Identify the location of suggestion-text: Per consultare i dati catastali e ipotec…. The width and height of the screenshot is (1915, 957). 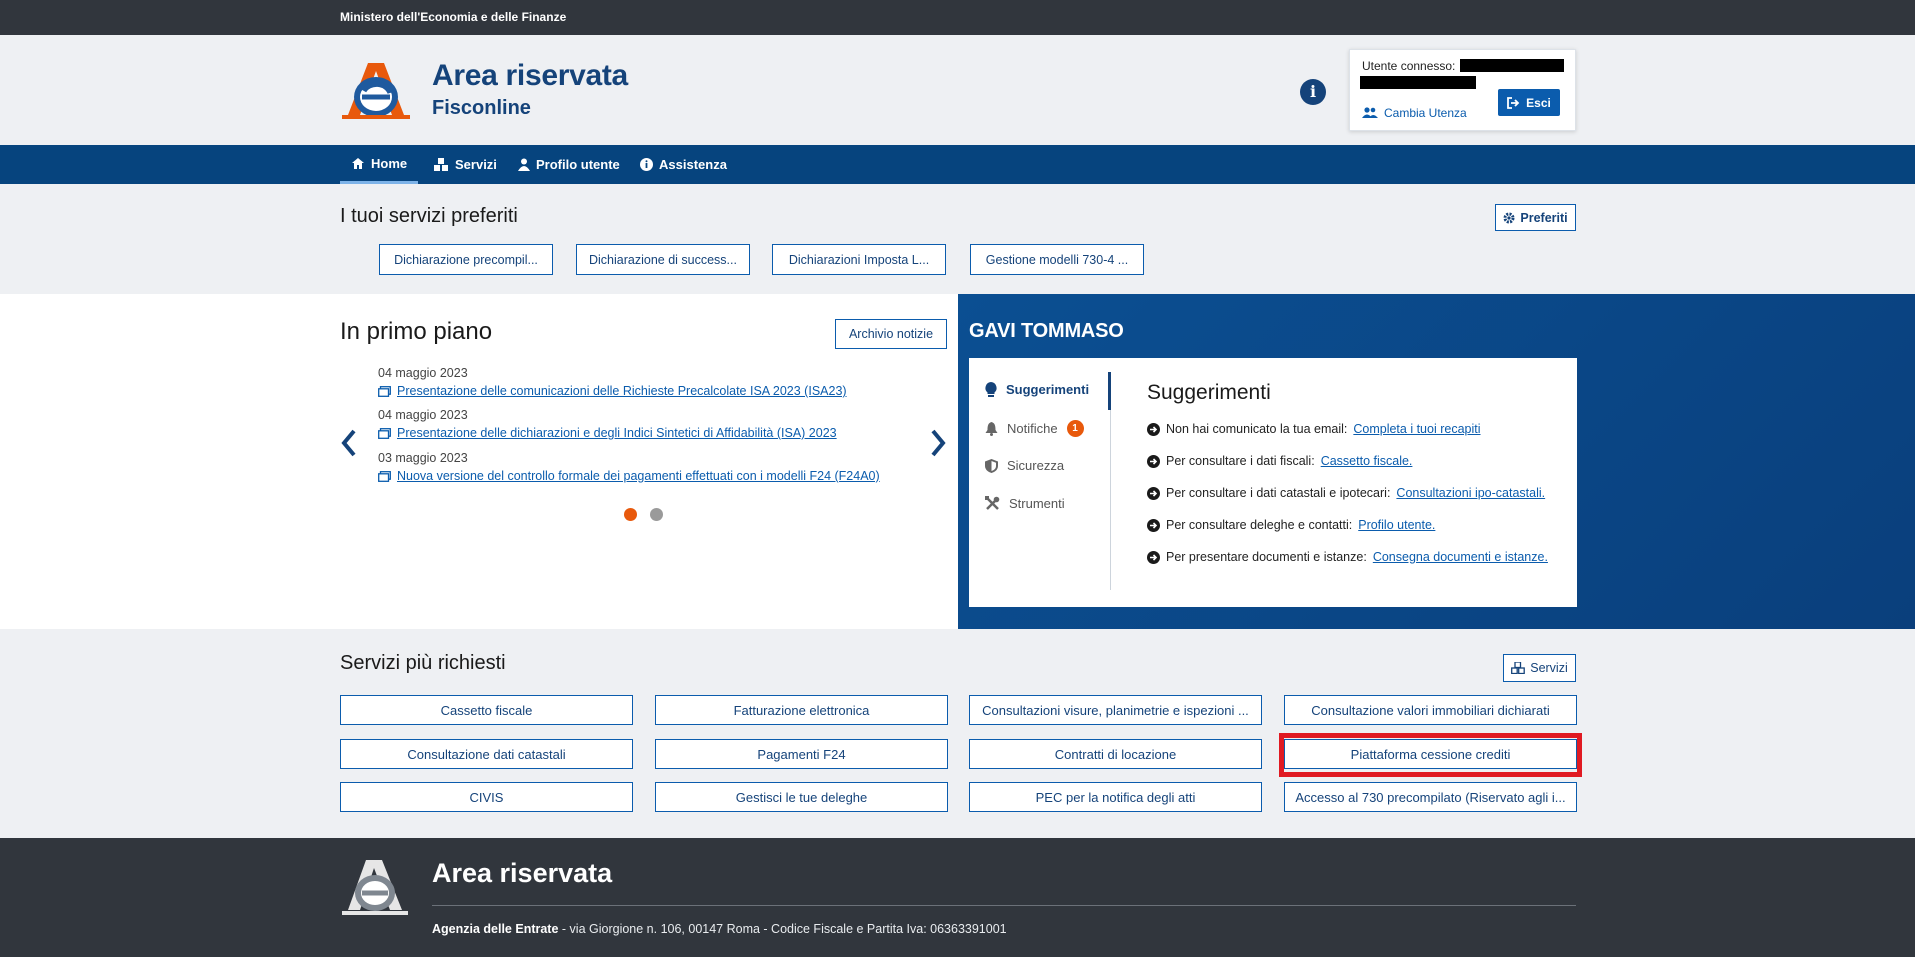
(1278, 493).